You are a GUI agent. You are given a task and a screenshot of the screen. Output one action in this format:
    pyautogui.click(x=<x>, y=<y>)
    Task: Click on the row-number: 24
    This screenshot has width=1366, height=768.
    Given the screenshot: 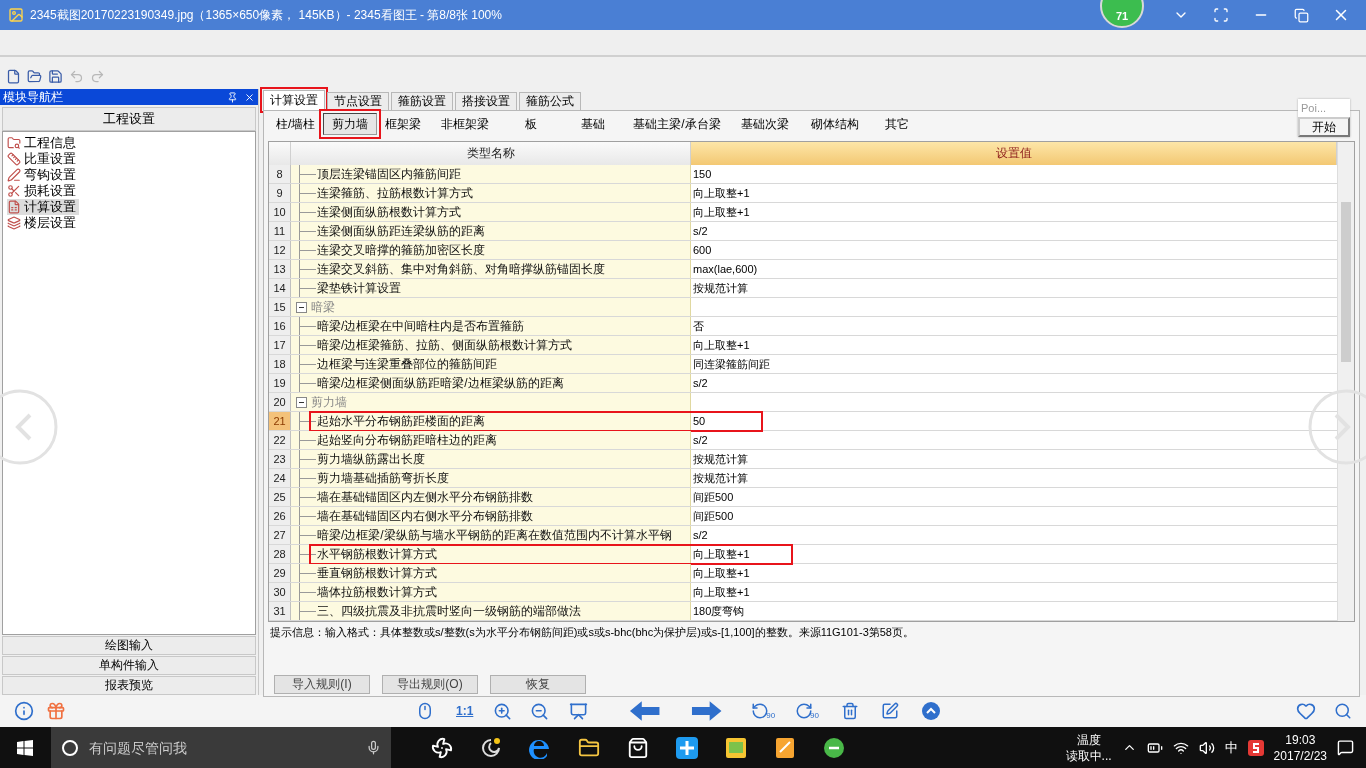 What is the action you would take?
    pyautogui.click(x=280, y=478)
    